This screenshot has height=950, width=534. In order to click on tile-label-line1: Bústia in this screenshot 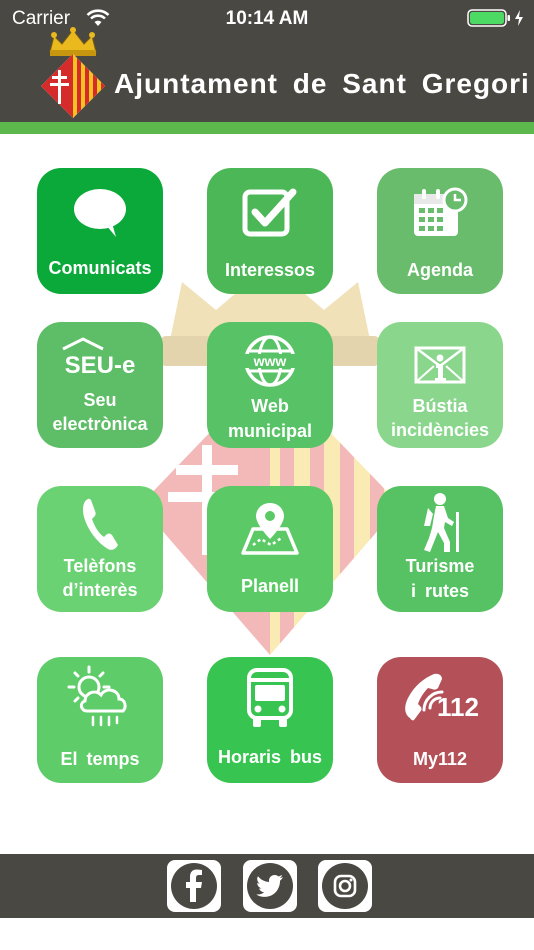, I will do `click(440, 406)`.